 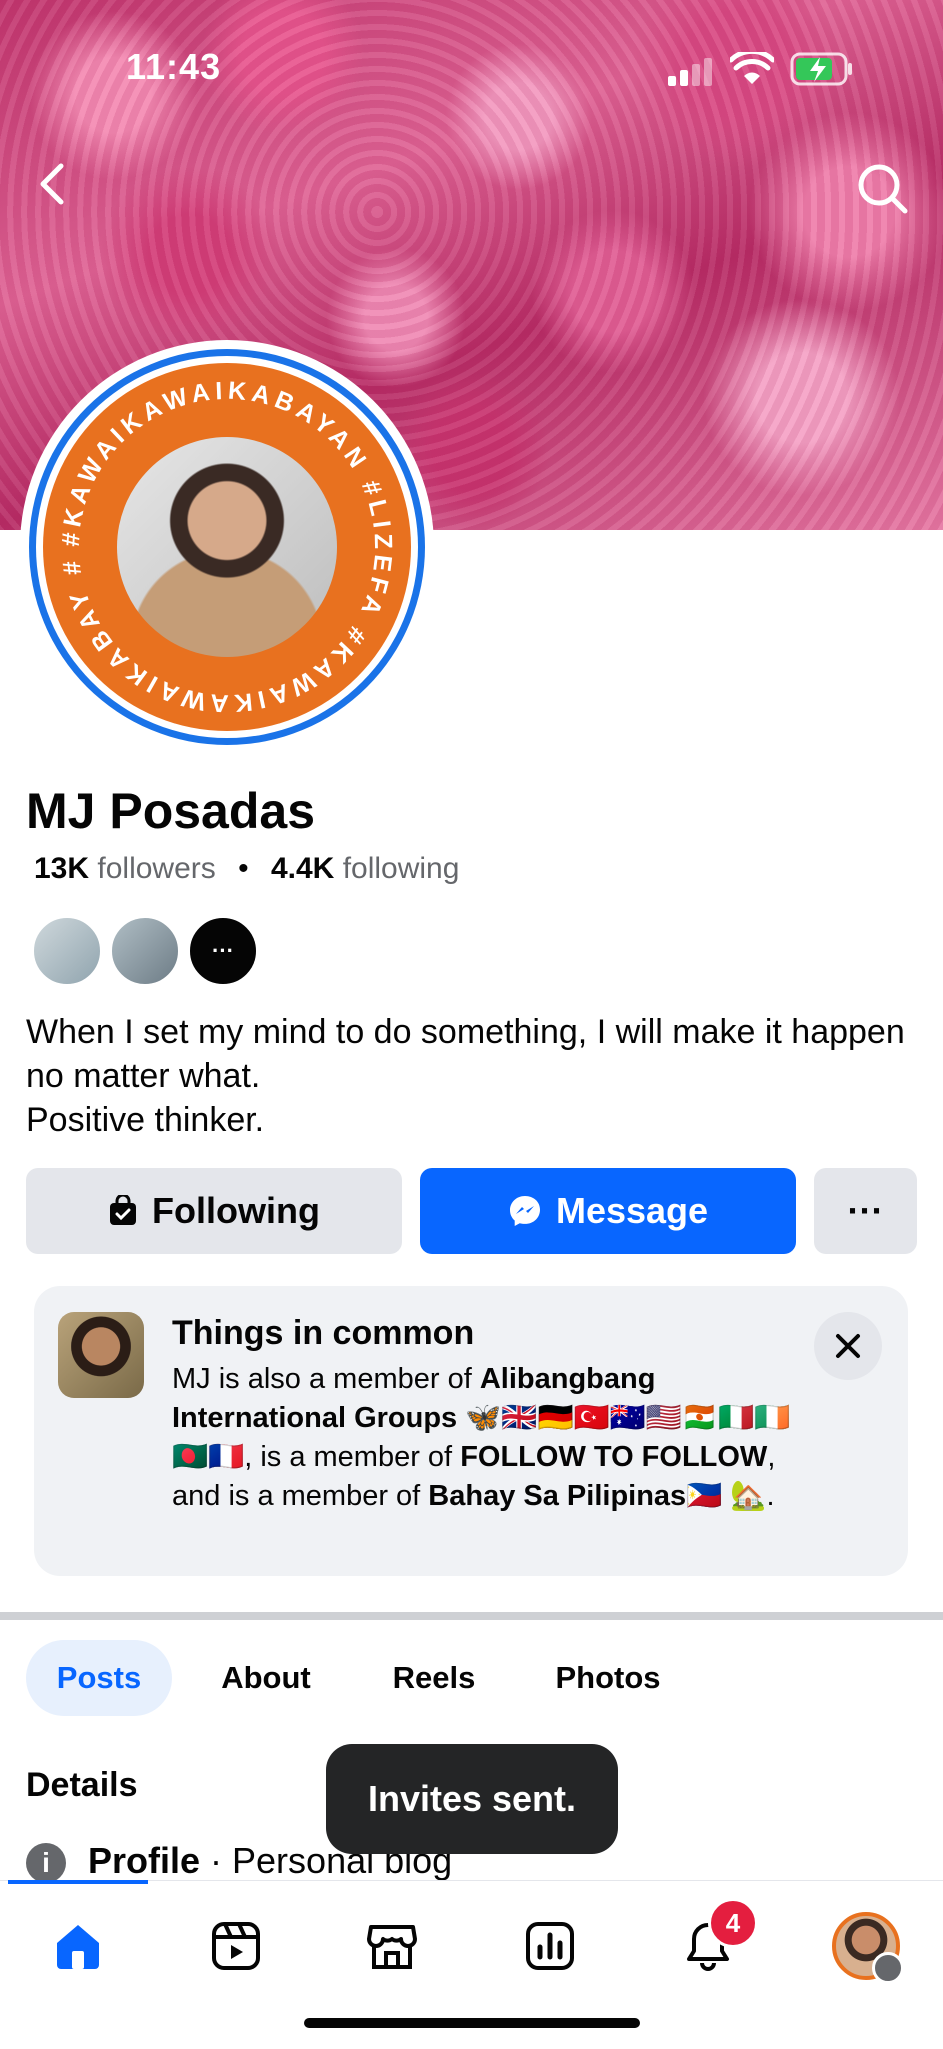 What do you see at coordinates (472, 1799) in the screenshot?
I see `toast-message: Invites sent.` at bounding box center [472, 1799].